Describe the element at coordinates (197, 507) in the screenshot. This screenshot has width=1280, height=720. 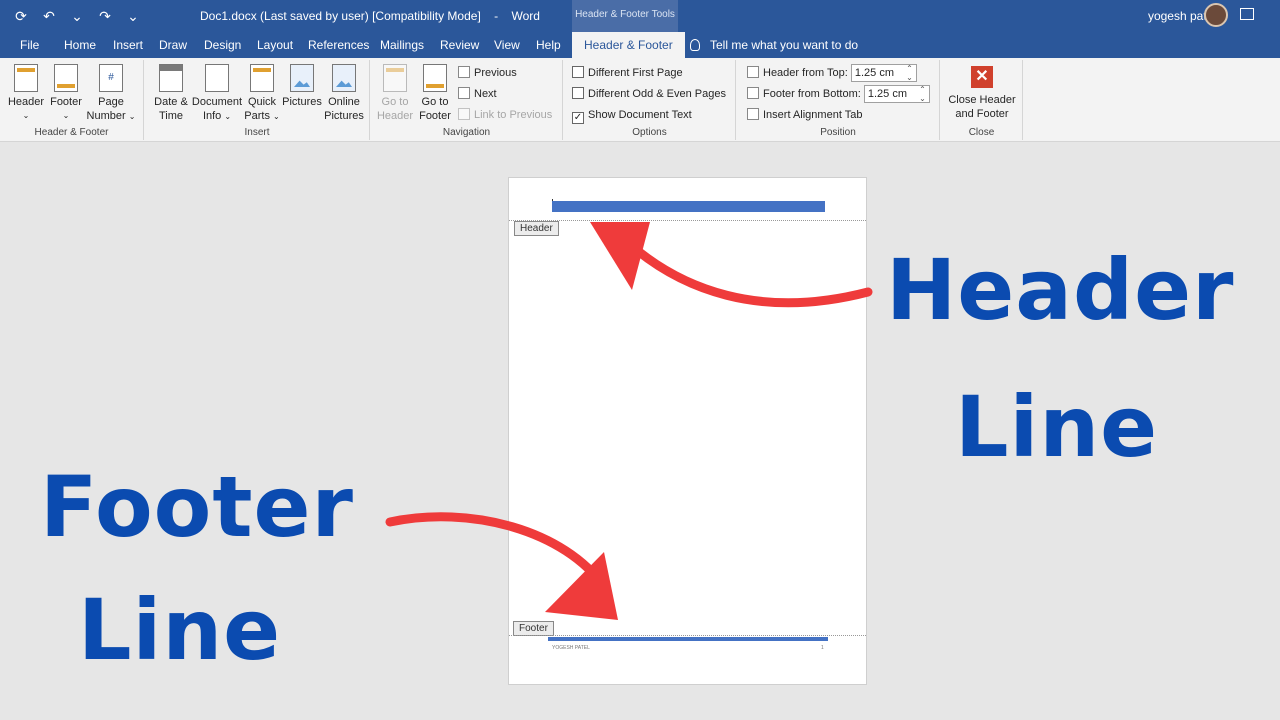
I see `footer-annotation-word: Footer` at that location.